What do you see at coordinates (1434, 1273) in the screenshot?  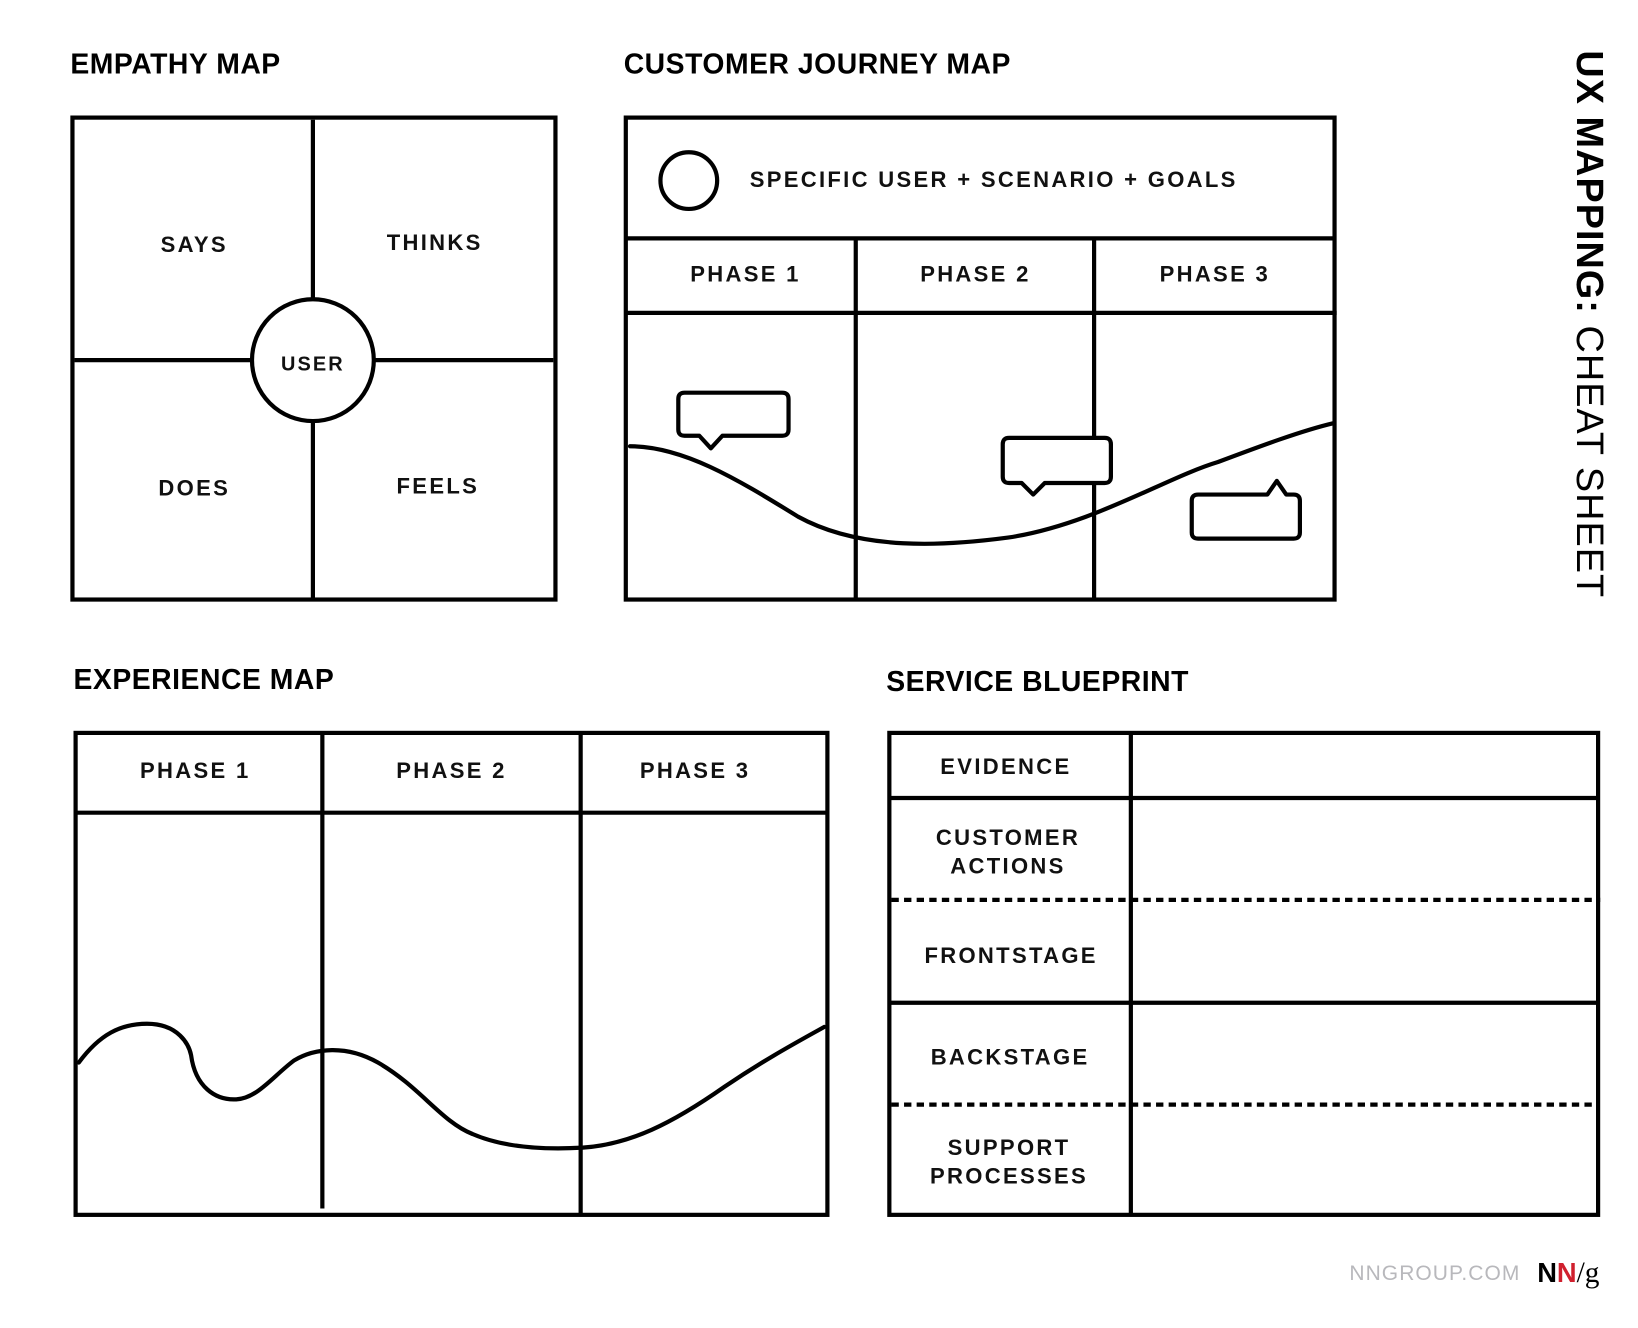 I see `footer-site-link: NNGROUP.COM` at bounding box center [1434, 1273].